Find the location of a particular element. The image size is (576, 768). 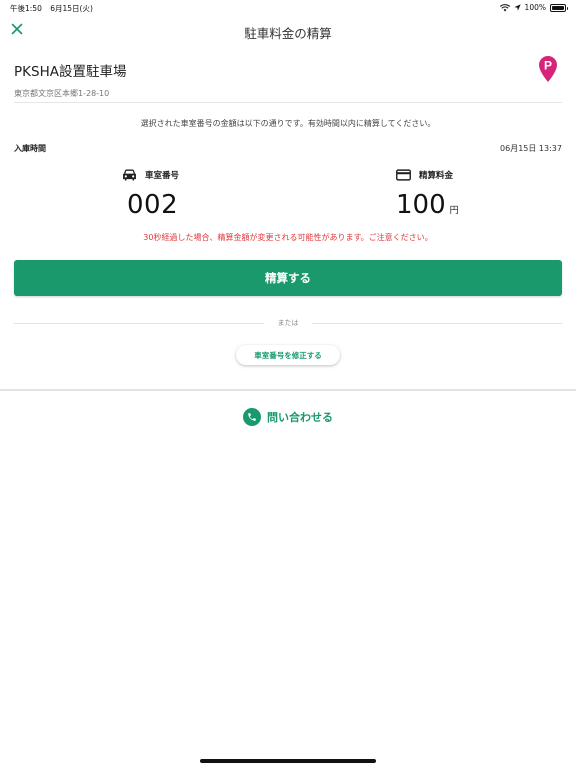

section-divider is located at coordinates (288, 390).